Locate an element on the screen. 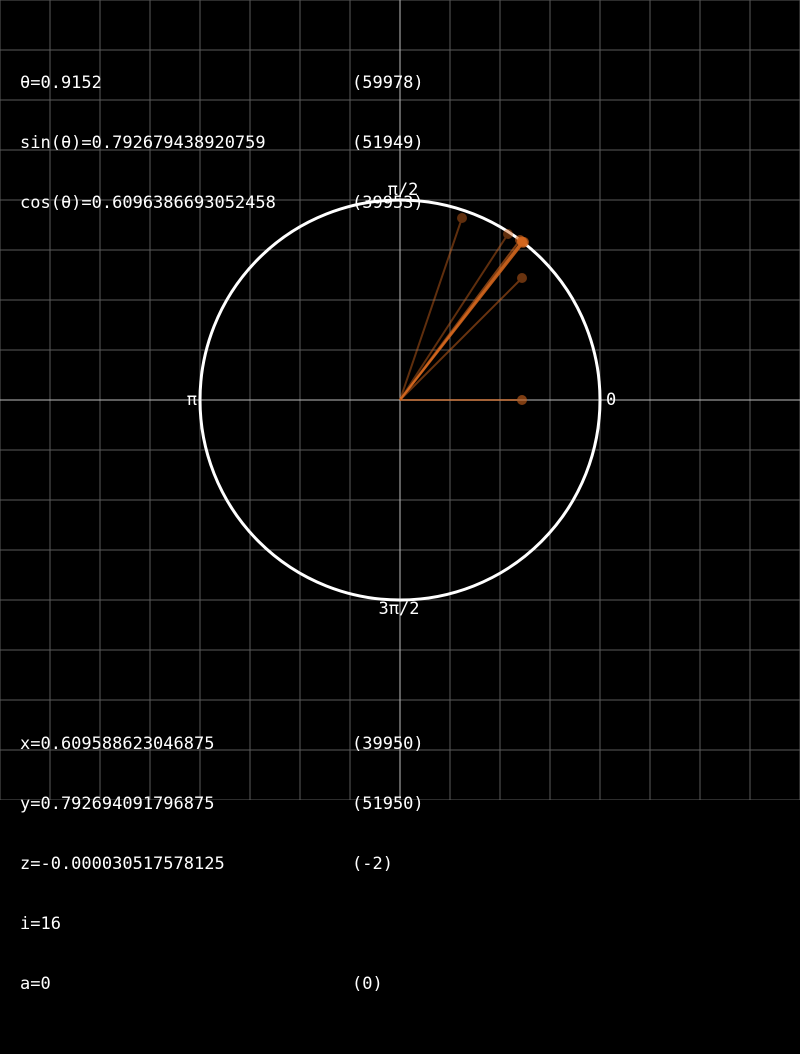 Image resolution: width=800 pixels, height=1054 pixels. z-raw: (-2) is located at coordinates (372, 864).